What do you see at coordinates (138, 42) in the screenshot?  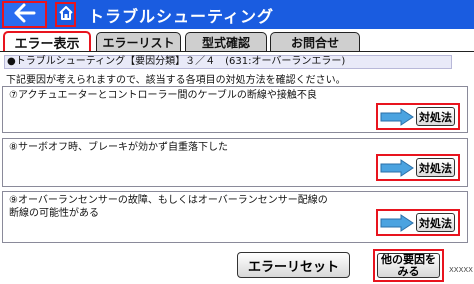 I see `tab-error-list: エラーリスト` at bounding box center [138, 42].